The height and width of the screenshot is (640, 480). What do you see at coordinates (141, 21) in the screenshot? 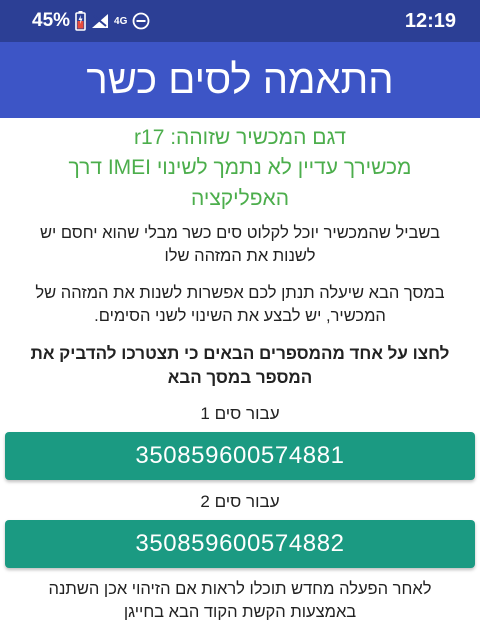
I see `do-not-disturb-icon` at bounding box center [141, 21].